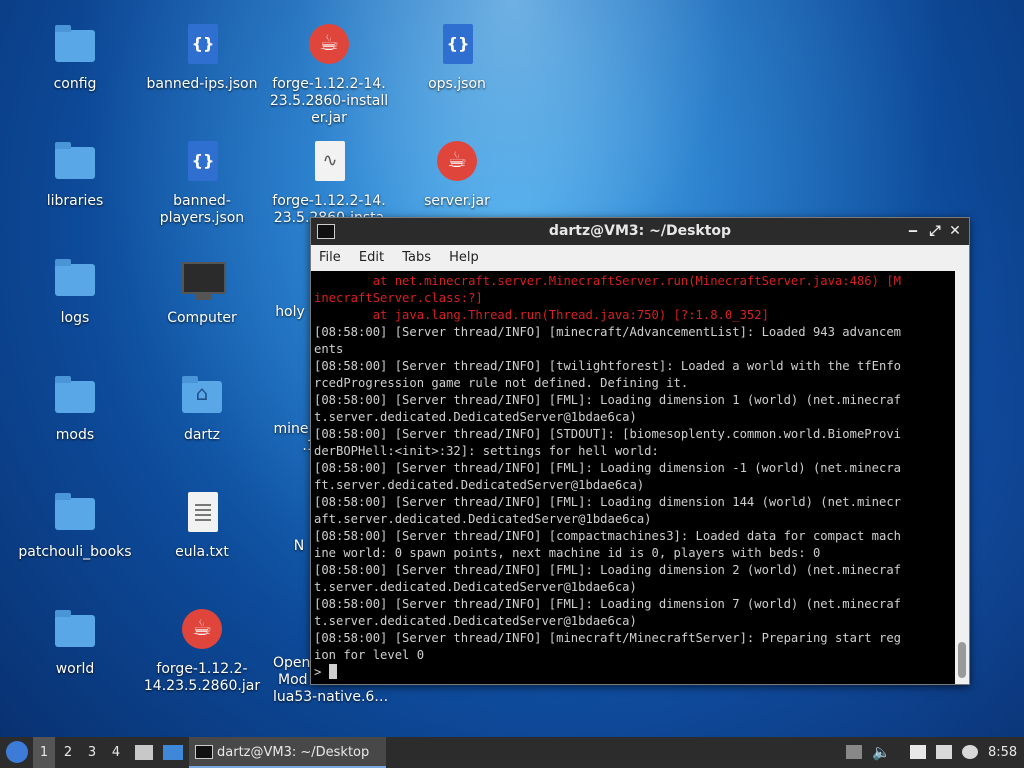  Describe the element at coordinates (202, 552) in the screenshot. I see `icon-label: eula.txt` at that location.